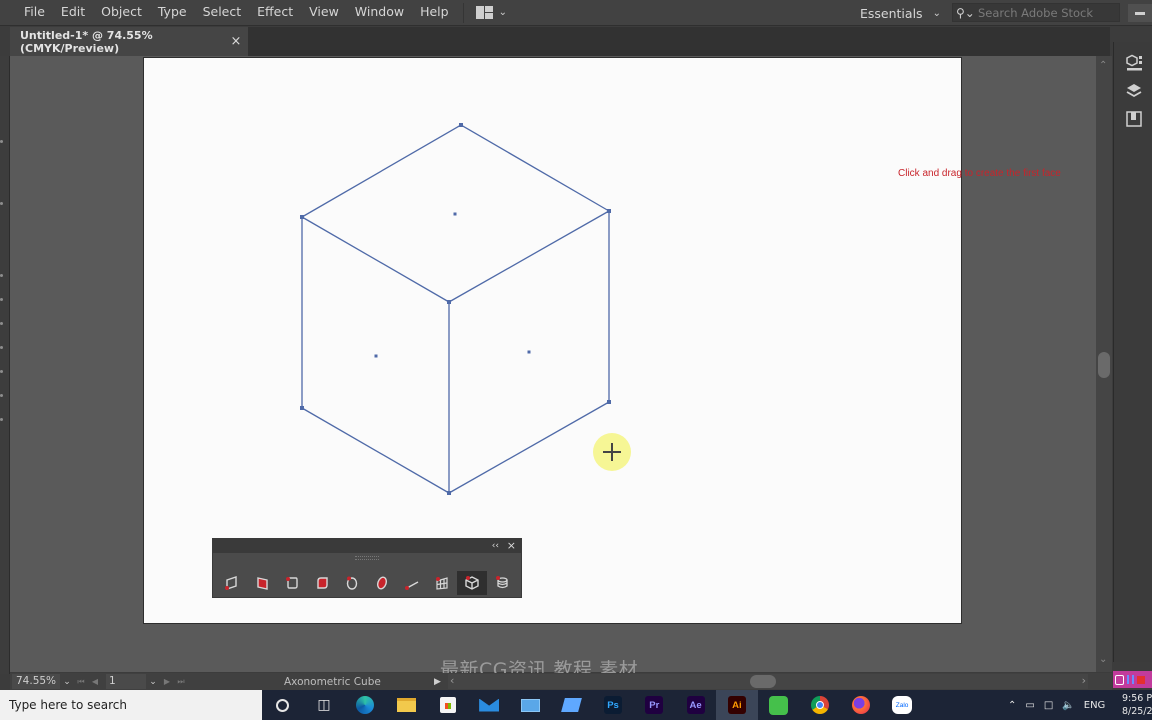  What do you see at coordinates (1029, 705) in the screenshot?
I see `battery-icon: ▭` at bounding box center [1029, 705].